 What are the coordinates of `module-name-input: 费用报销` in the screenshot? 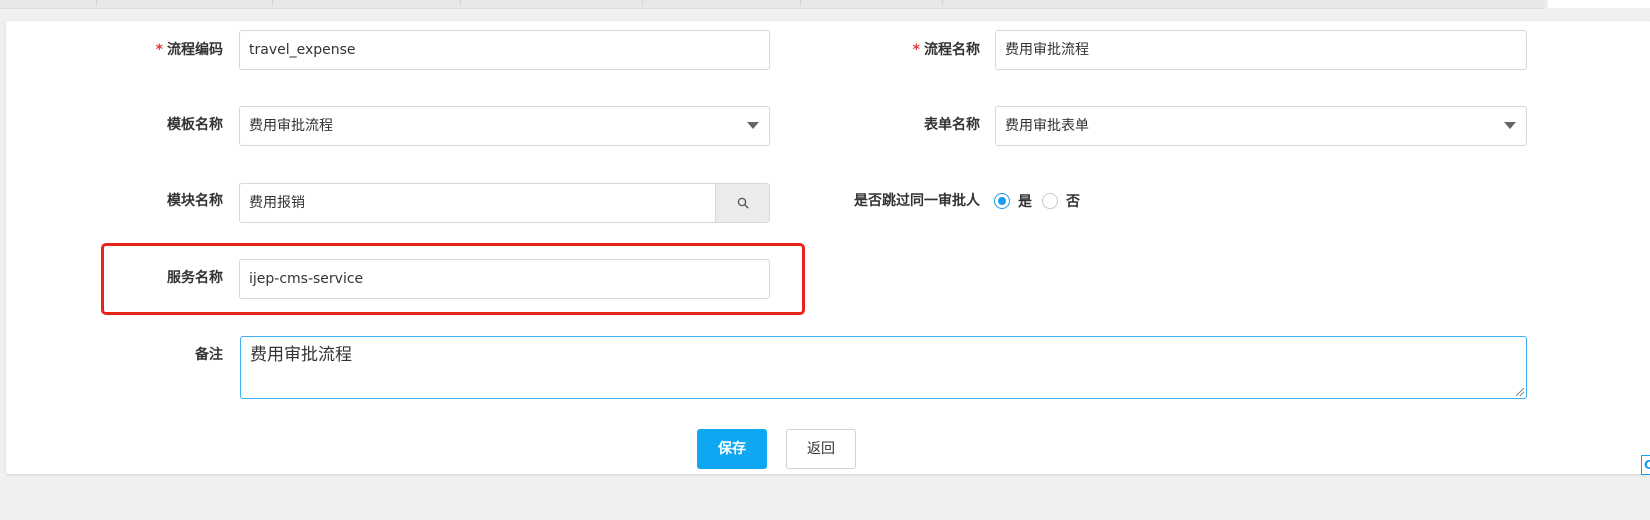 It's located at (504, 203).